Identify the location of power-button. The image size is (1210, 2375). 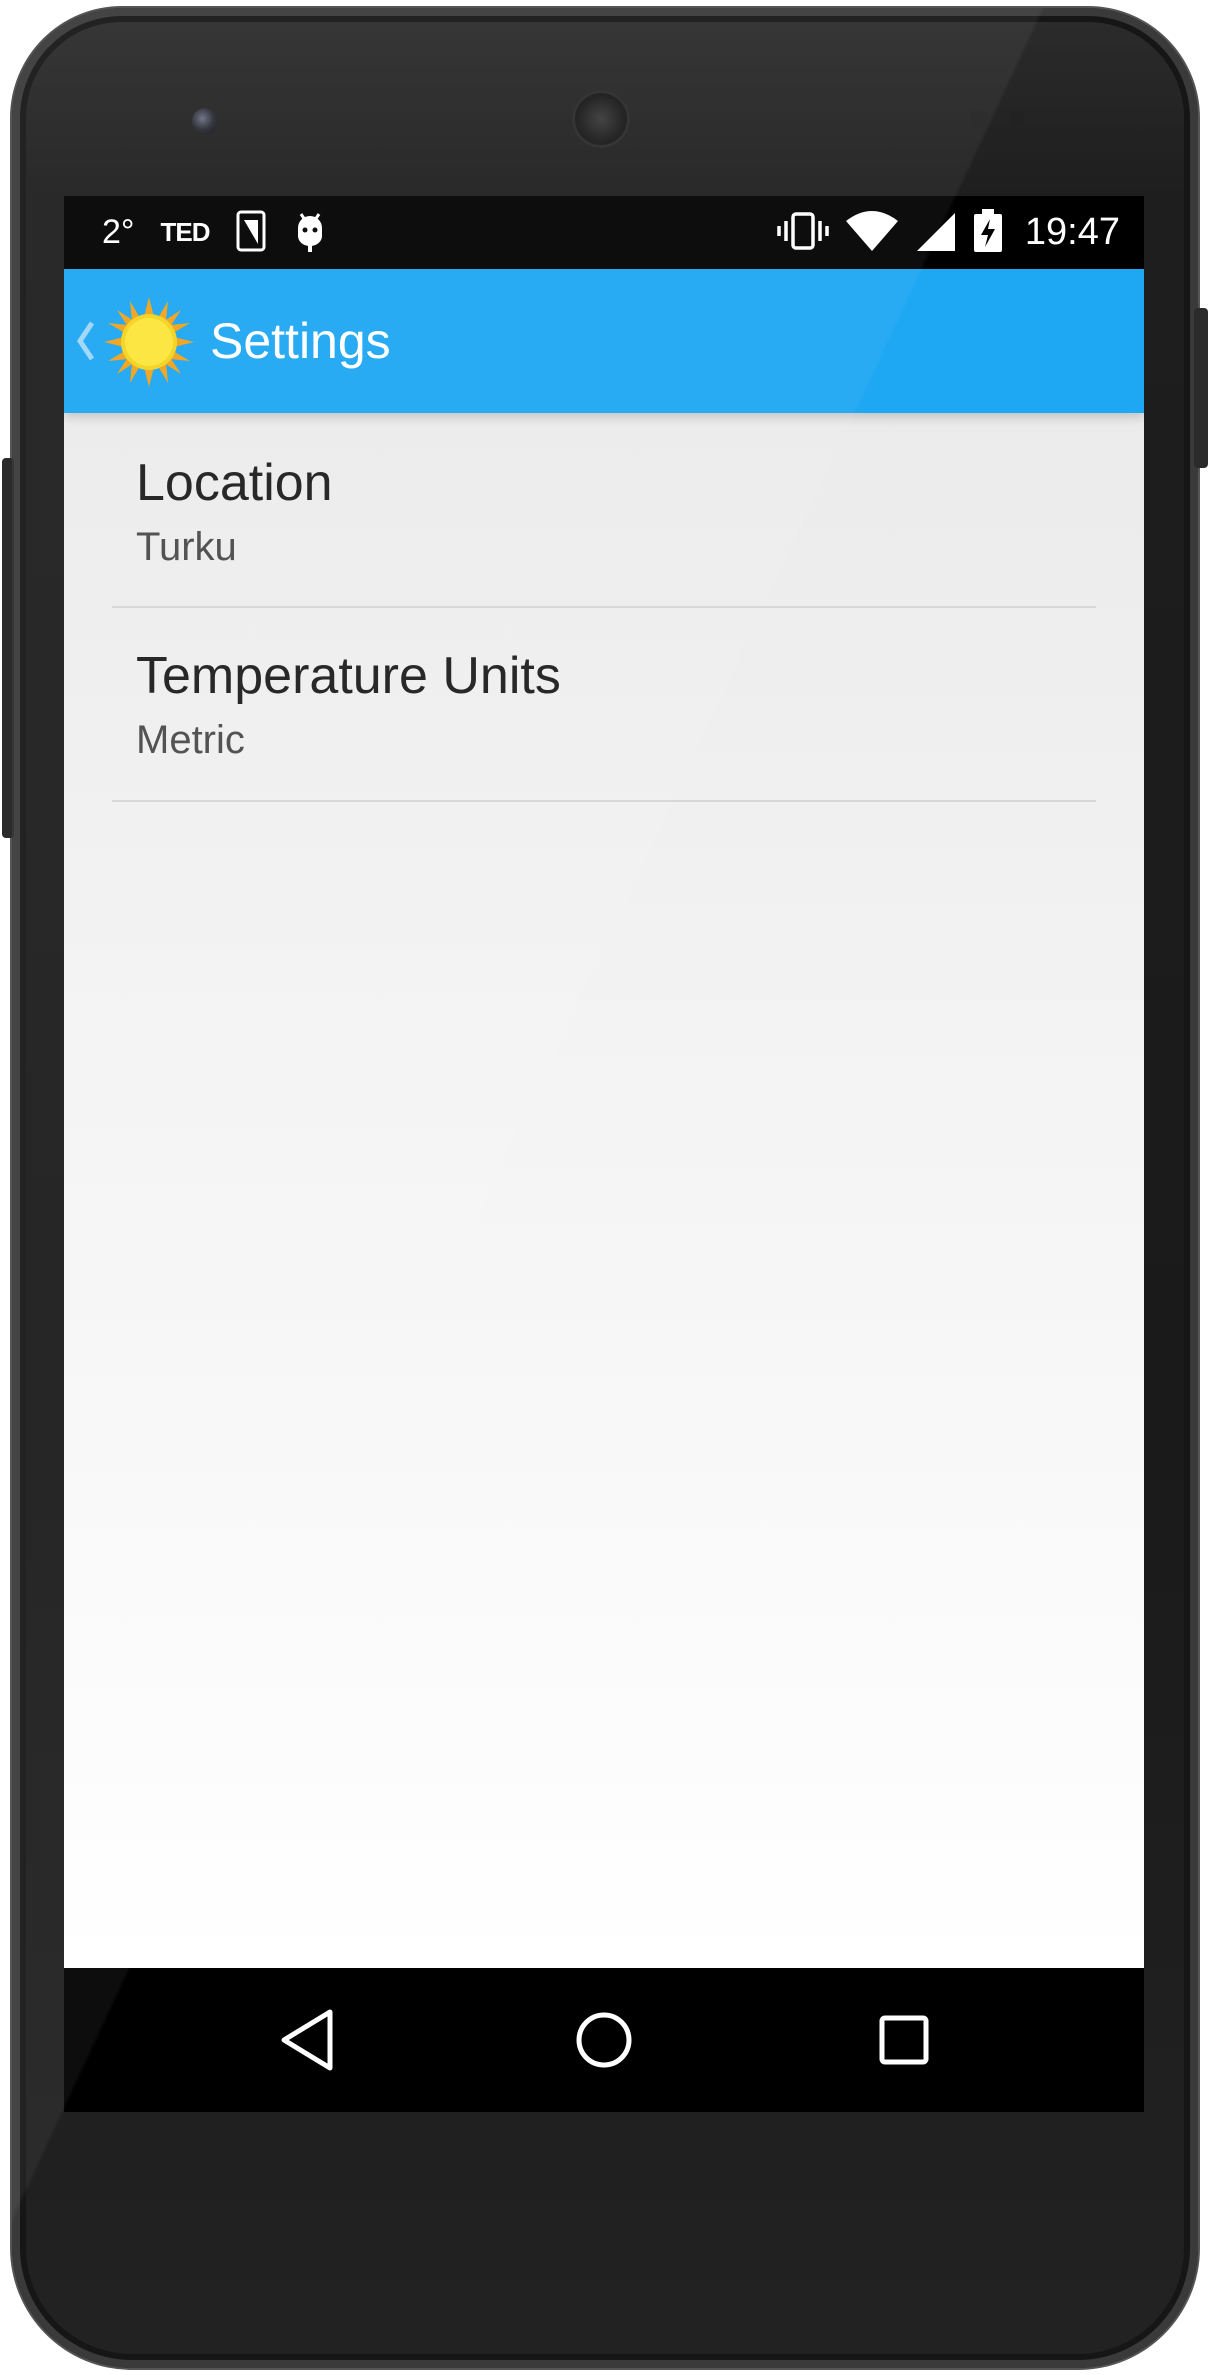
(1201, 388).